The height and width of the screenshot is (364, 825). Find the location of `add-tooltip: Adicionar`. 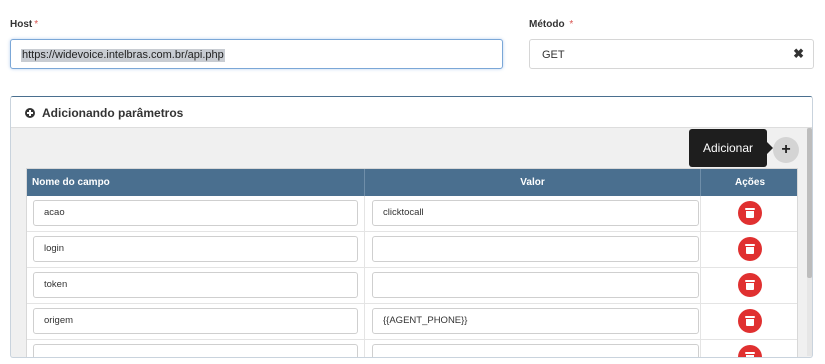

add-tooltip: Adicionar is located at coordinates (731, 148).